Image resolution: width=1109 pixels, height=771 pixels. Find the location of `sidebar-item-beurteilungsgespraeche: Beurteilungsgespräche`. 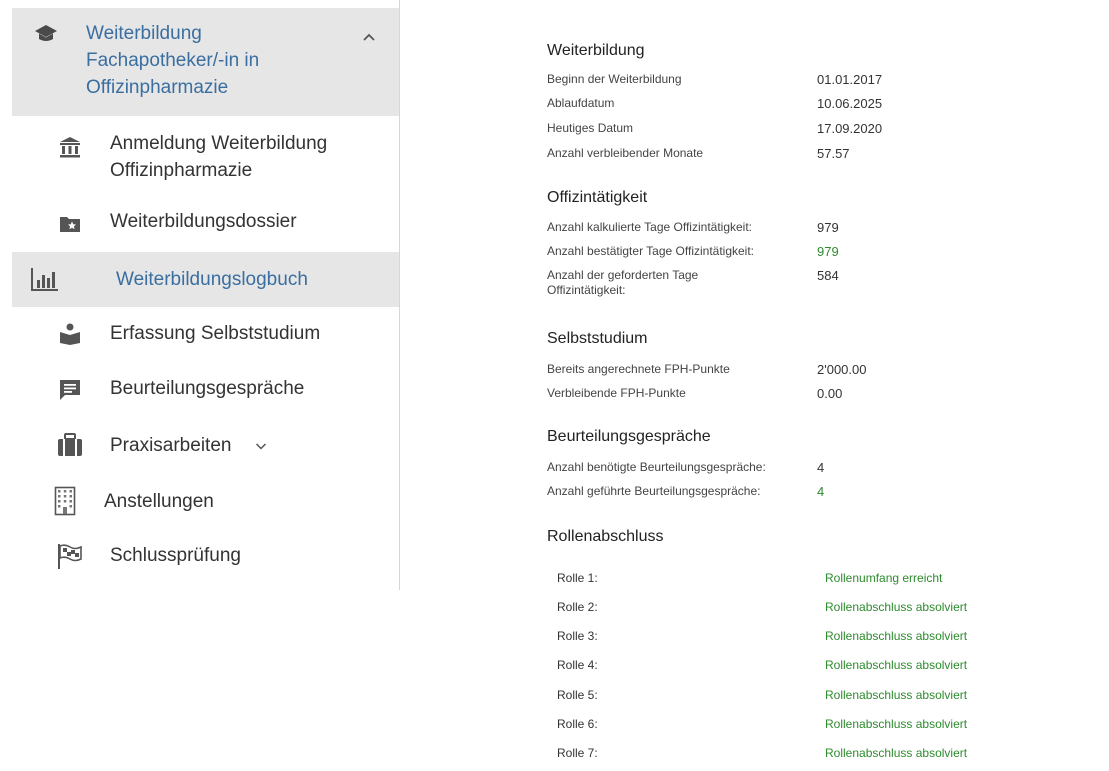

sidebar-item-beurteilungsgespraeche: Beurteilungsgespräche is located at coordinates (205, 390).